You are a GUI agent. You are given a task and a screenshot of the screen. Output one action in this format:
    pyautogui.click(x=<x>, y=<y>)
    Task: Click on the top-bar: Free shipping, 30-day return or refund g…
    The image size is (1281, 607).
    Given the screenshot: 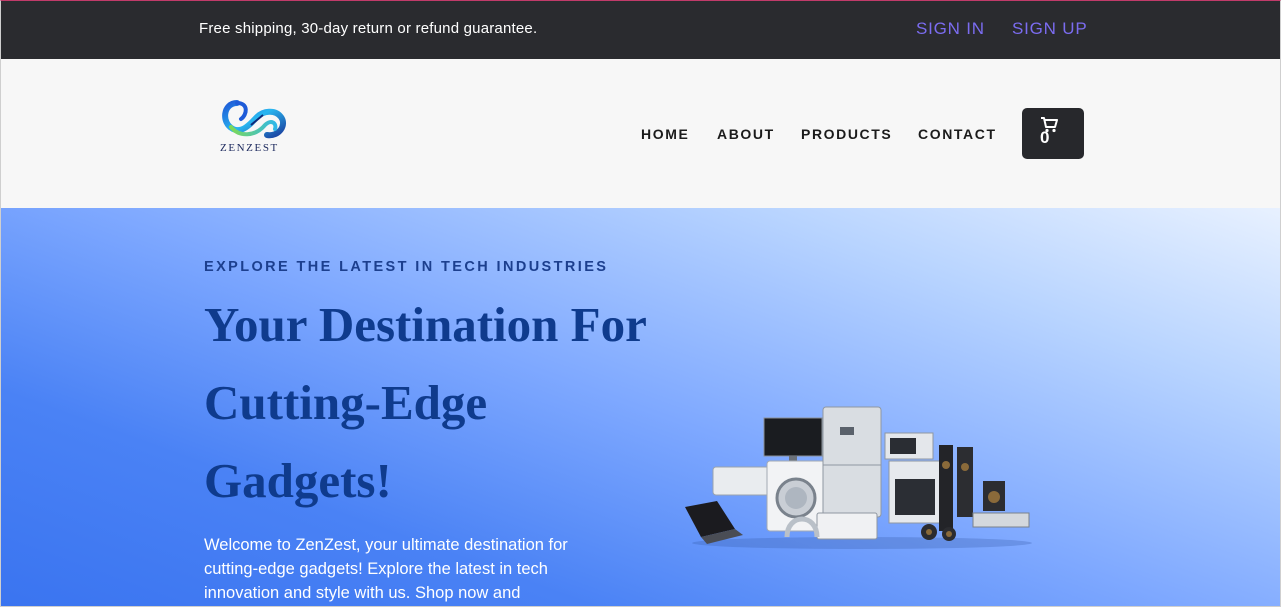 What is the action you would take?
    pyautogui.click(x=640, y=30)
    